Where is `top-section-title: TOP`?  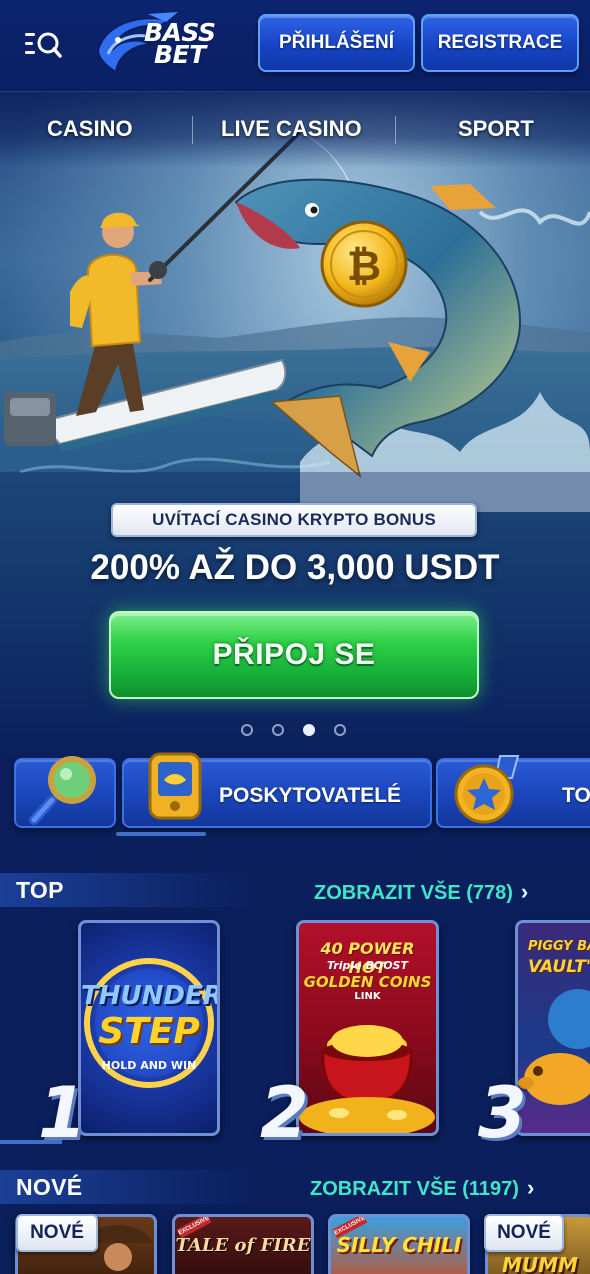 top-section-title: TOP is located at coordinates (40, 890).